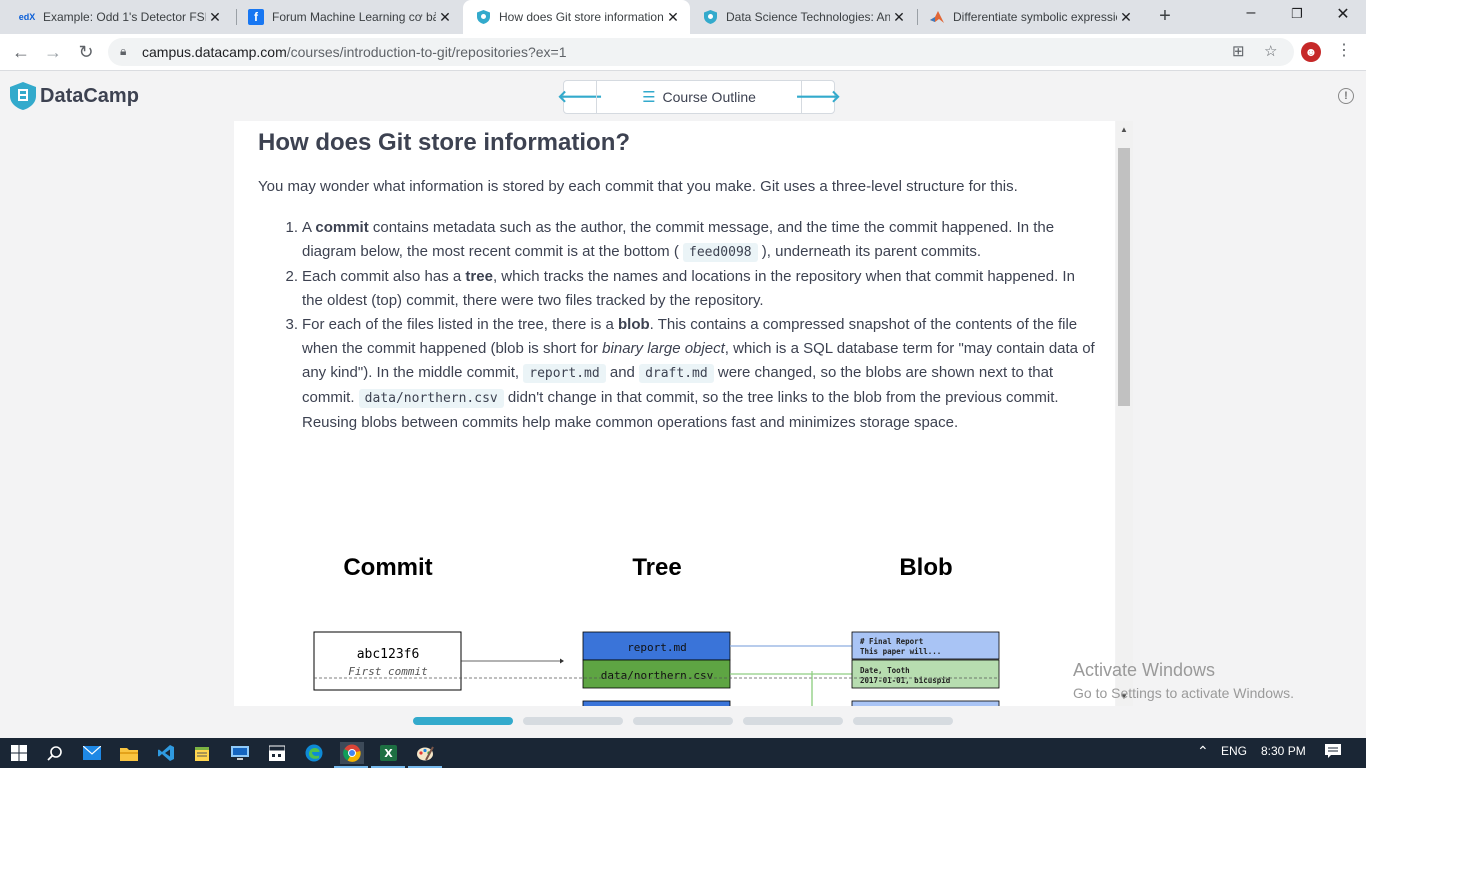  What do you see at coordinates (309, 227) in the screenshot?
I see `text: A` at bounding box center [309, 227].